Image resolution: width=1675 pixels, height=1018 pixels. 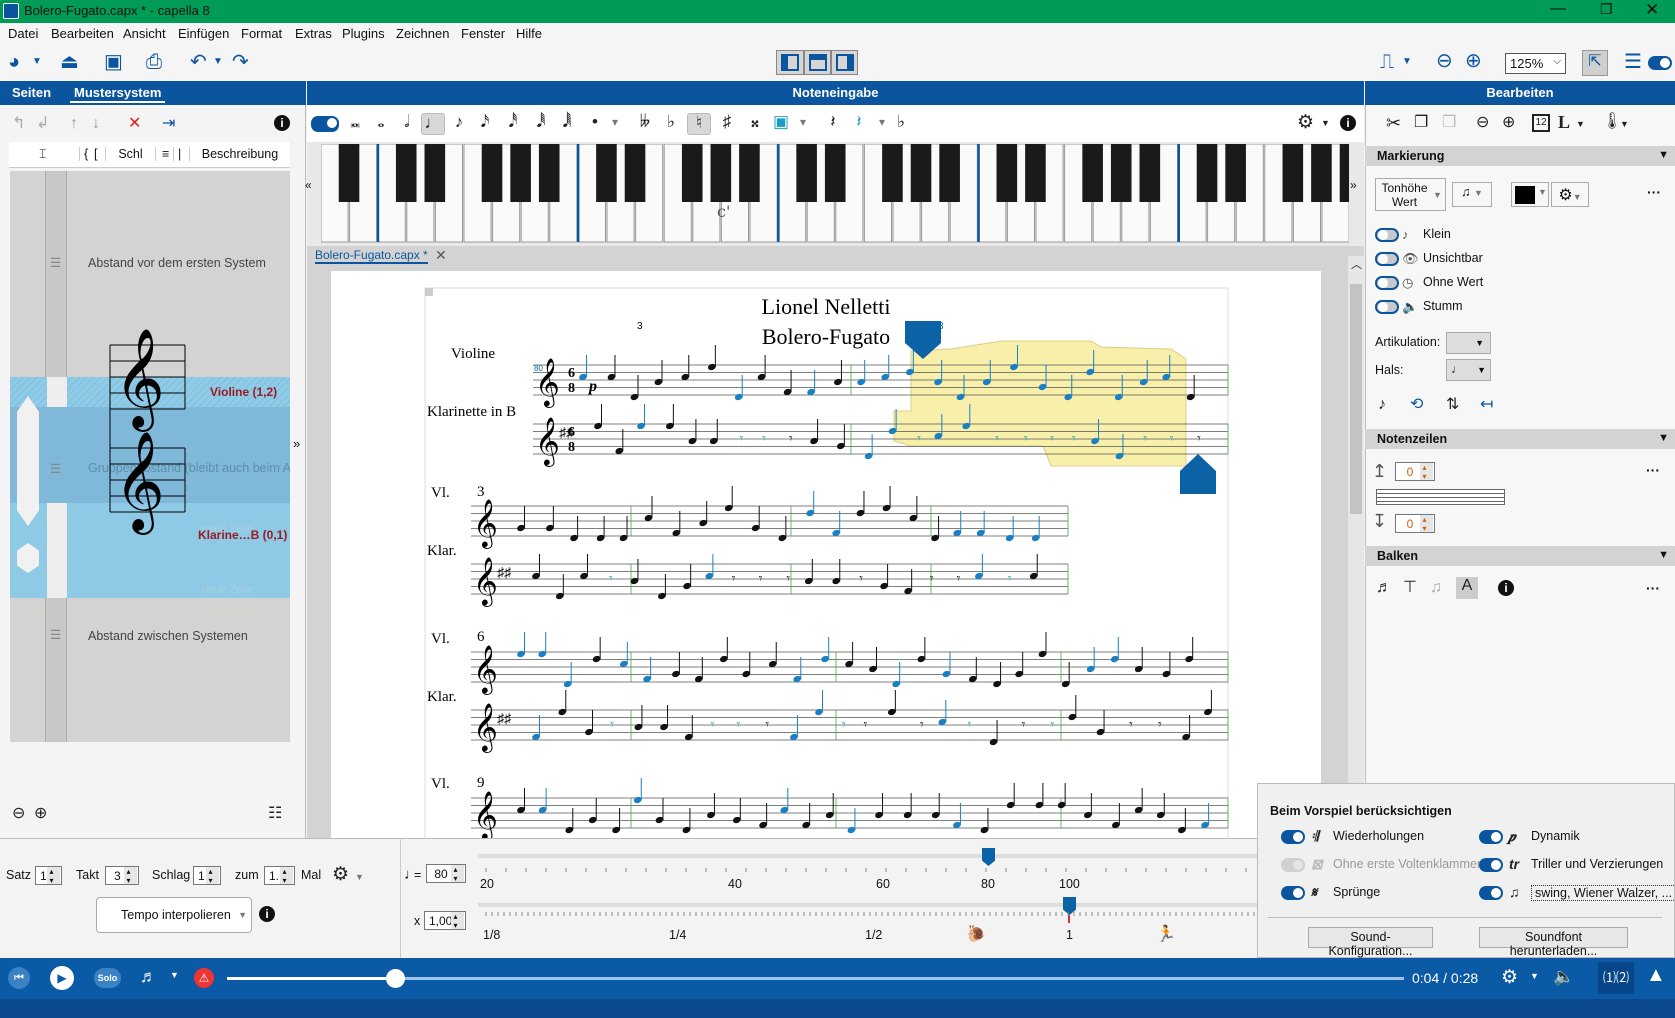 What do you see at coordinates (134, 124) in the screenshot?
I see `delete-icon: ✕` at bounding box center [134, 124].